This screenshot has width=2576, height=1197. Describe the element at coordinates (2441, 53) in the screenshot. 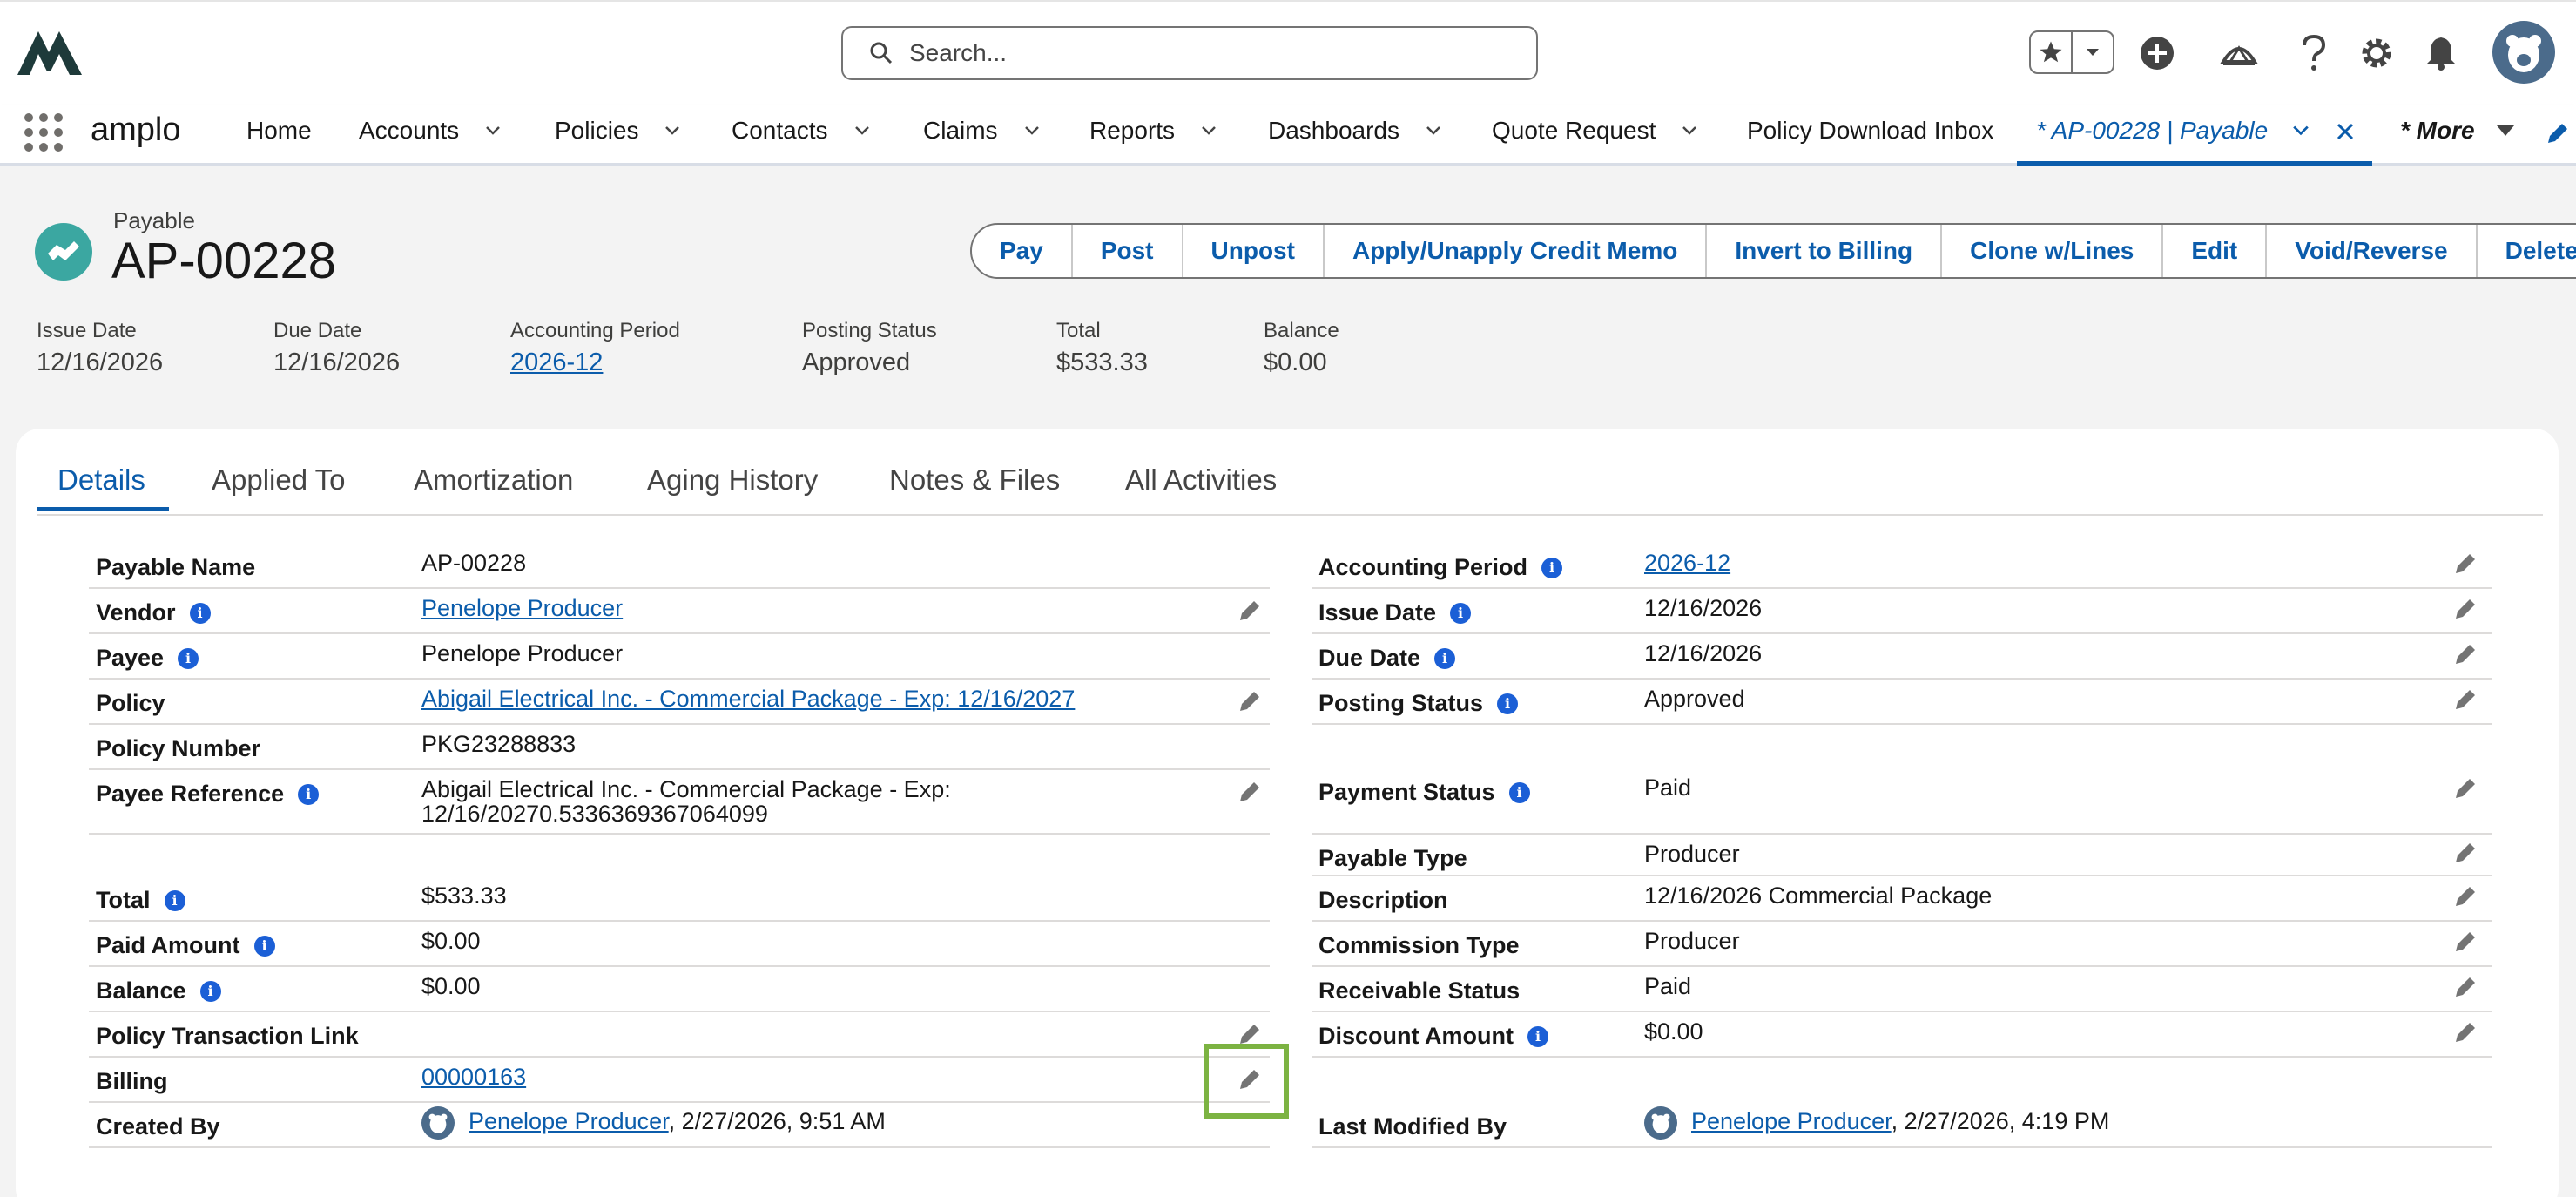

I see `bell-icon` at that location.